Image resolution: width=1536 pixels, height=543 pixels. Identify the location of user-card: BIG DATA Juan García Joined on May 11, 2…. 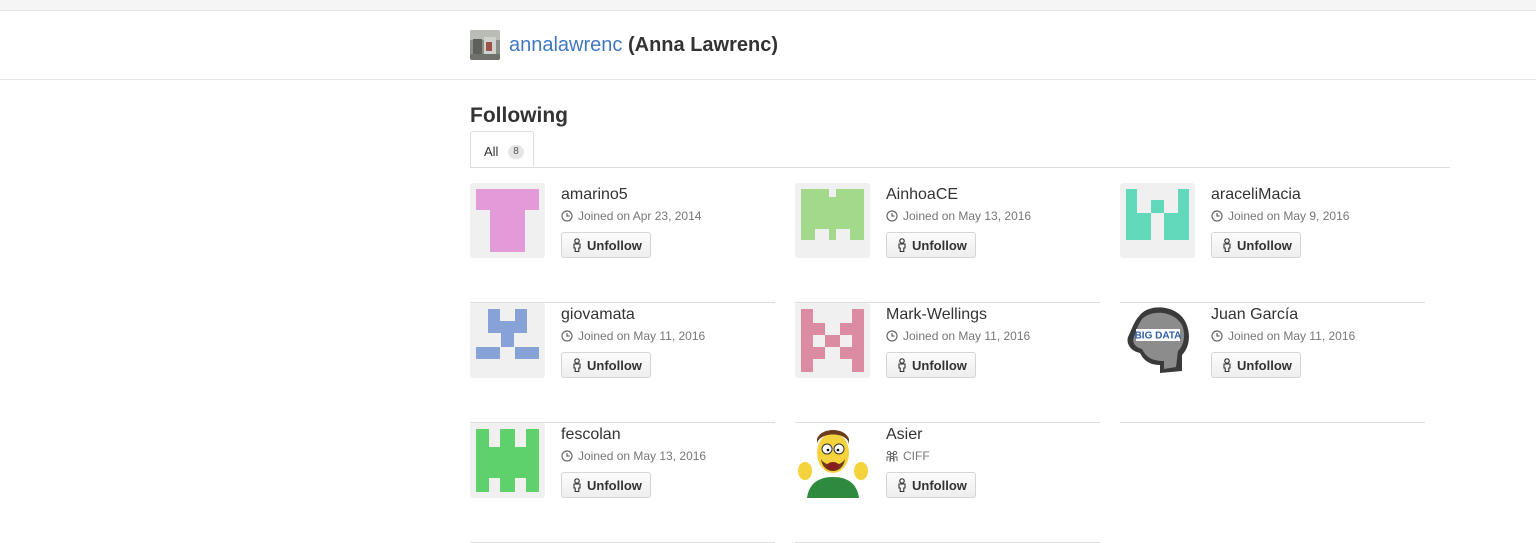
(1272, 363).